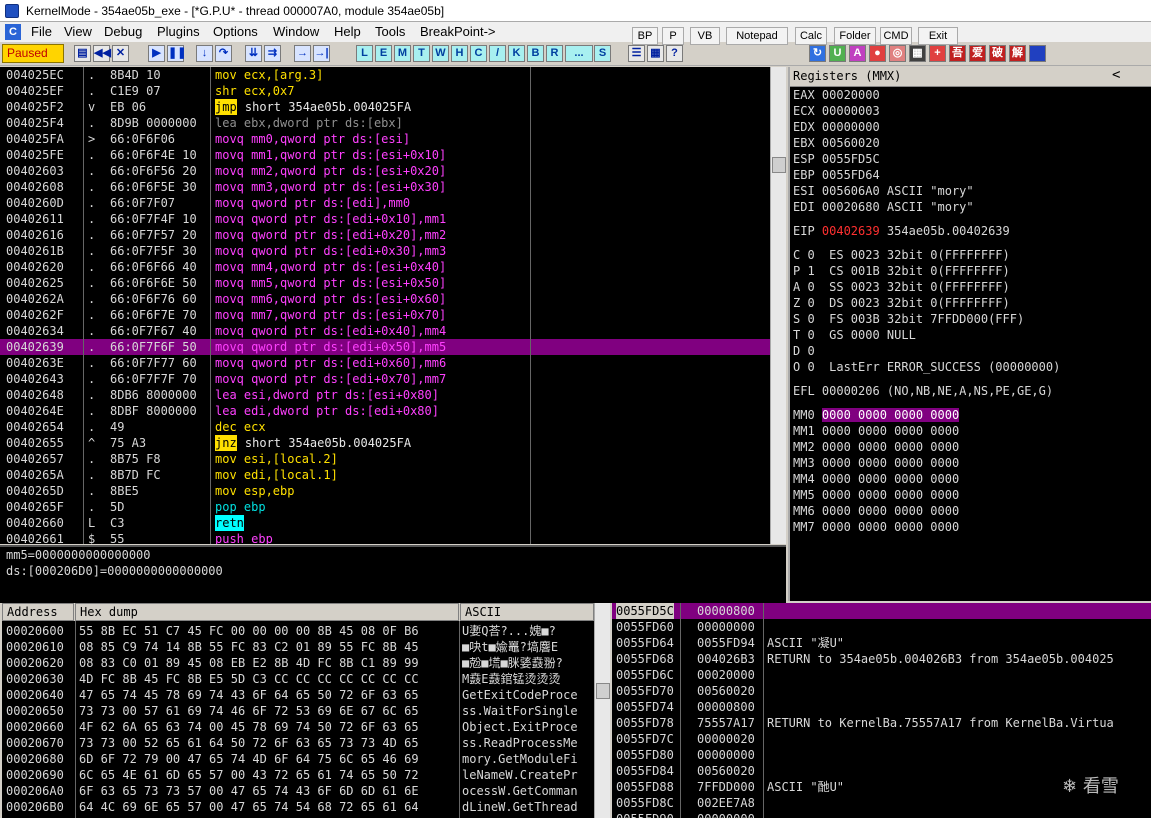 This screenshot has height=818, width=1151. I want to click on flag-row: O 0 LastErr ERROR_SUCCESS (00000000), so click(926, 367).